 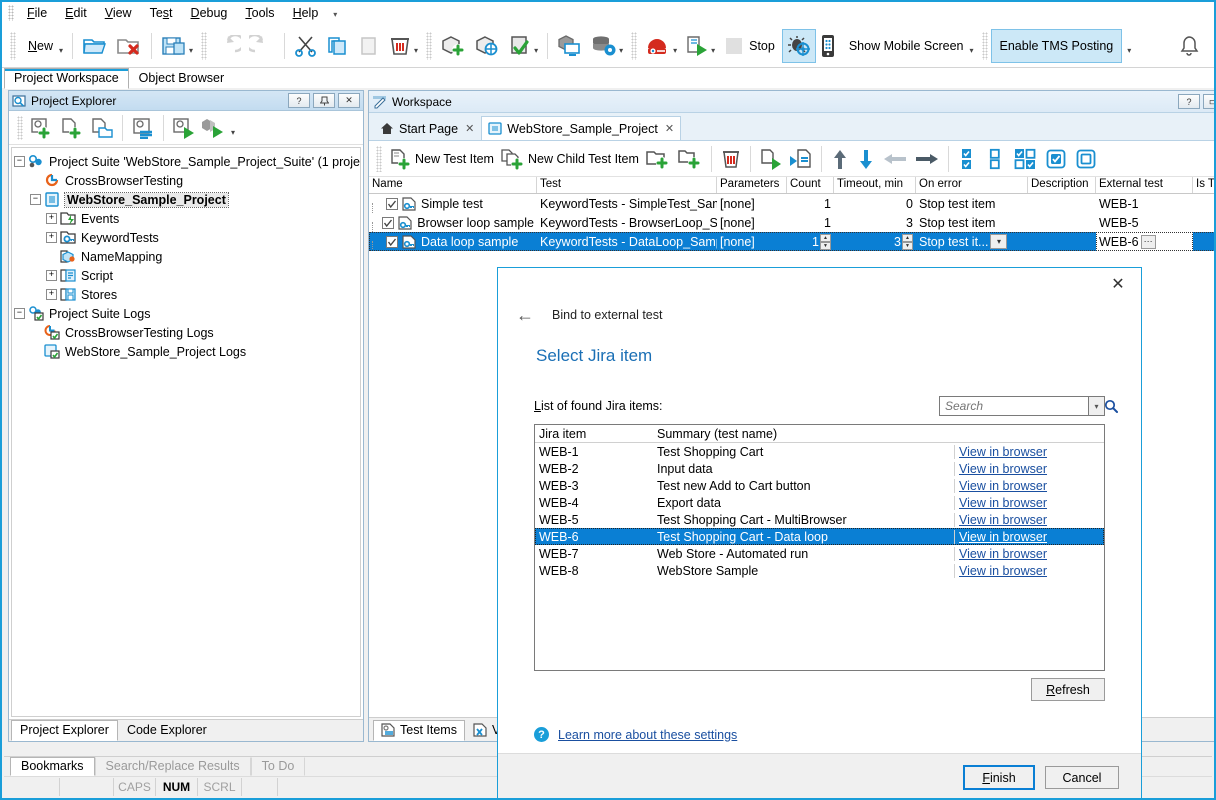 What do you see at coordinates (299, 100) in the screenshot?
I see `project-explorer-help-button: ?` at bounding box center [299, 100].